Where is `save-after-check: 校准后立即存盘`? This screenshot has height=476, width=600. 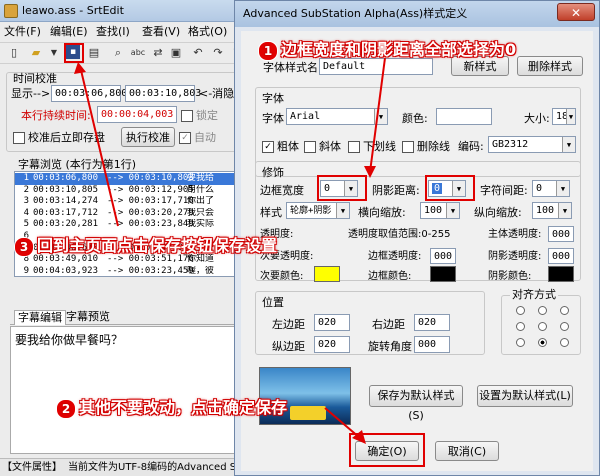
save-after-check: 校准后立即存盘 is located at coordinates (59, 138).